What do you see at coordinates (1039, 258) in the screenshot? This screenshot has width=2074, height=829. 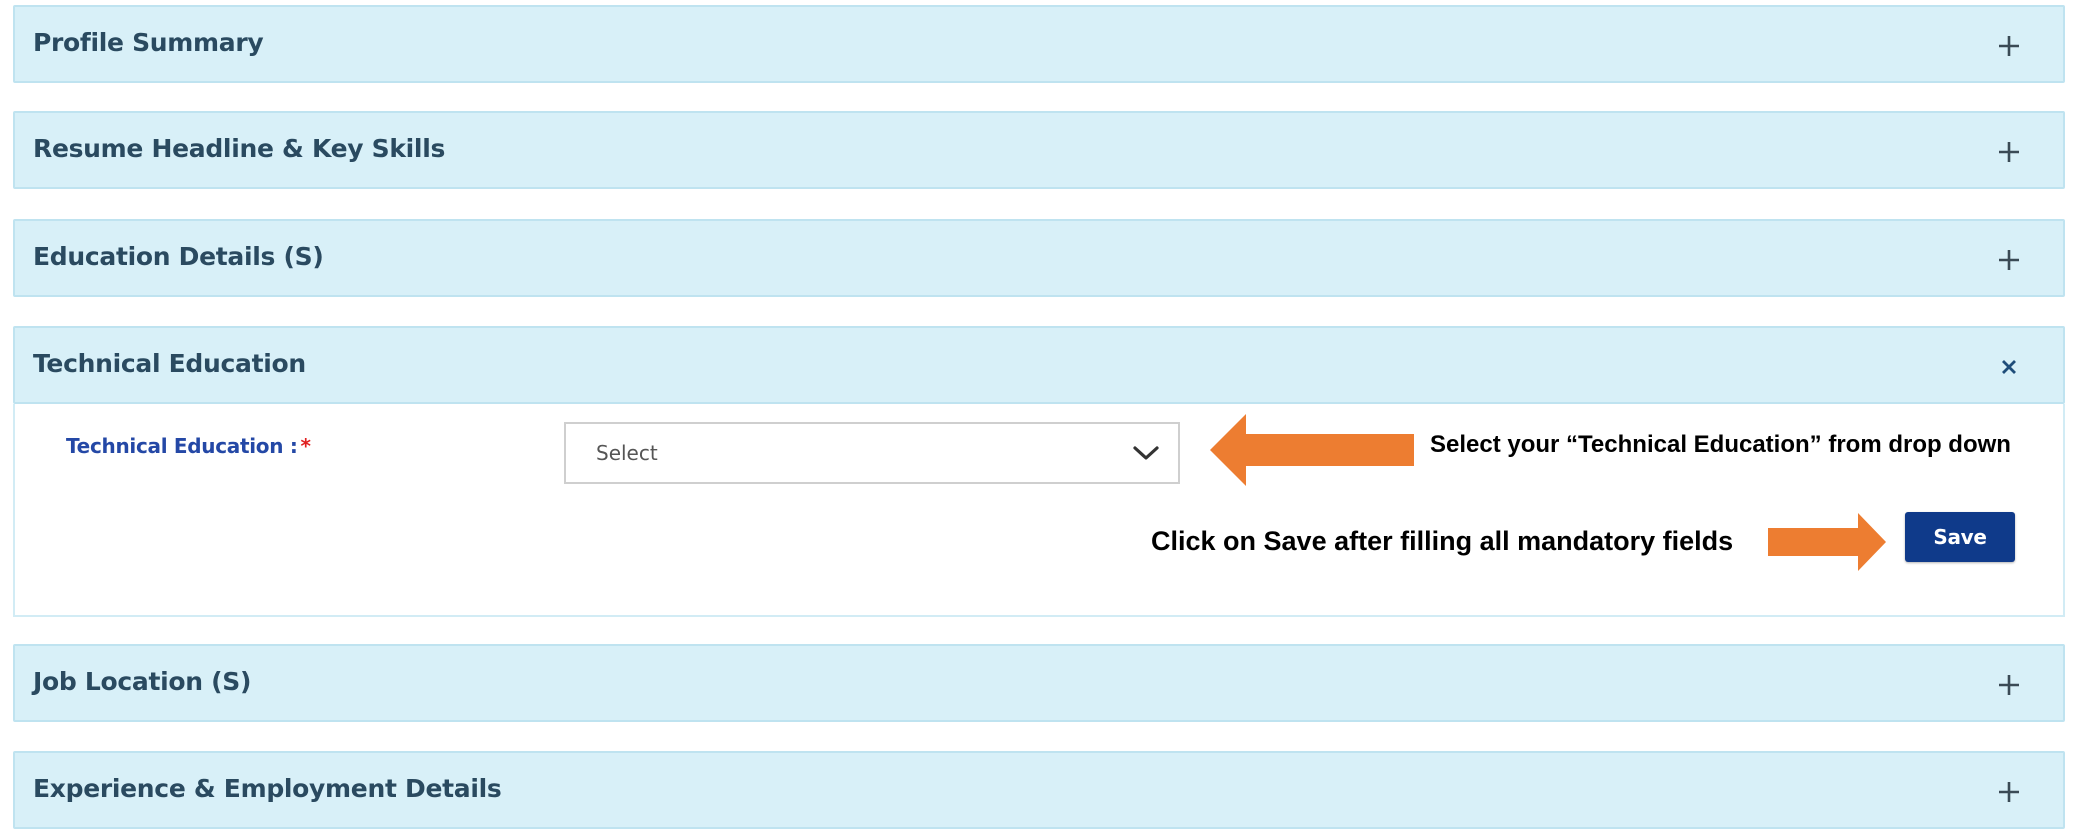 I see `panel-header-education-details: Education Details (S)` at bounding box center [1039, 258].